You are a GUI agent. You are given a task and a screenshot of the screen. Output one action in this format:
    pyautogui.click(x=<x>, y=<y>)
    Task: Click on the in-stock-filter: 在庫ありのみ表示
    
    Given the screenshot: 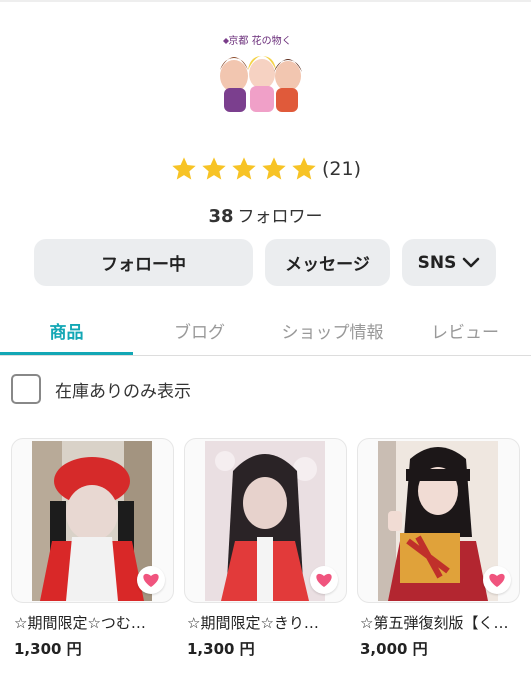 What is the action you would take?
    pyautogui.click(x=101, y=389)
    